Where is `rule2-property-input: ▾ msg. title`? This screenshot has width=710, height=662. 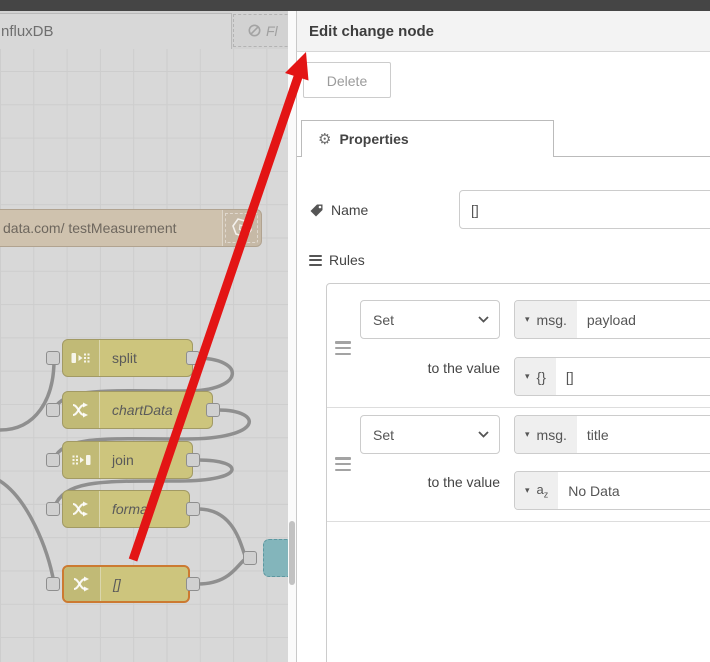
rule2-property-input: ▾ msg. title is located at coordinates (612, 434).